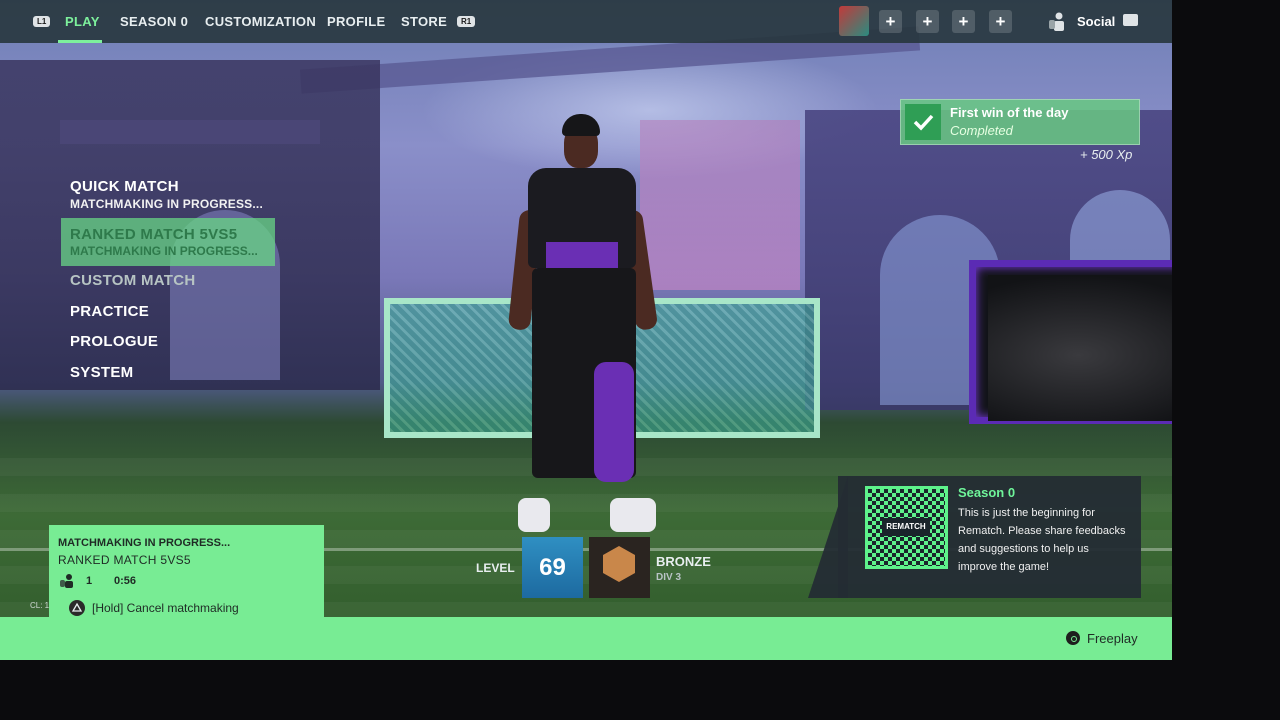 This screenshot has height=720, width=1280. What do you see at coordinates (356, 21) in the screenshot?
I see `tab-profile: PROFILE` at bounding box center [356, 21].